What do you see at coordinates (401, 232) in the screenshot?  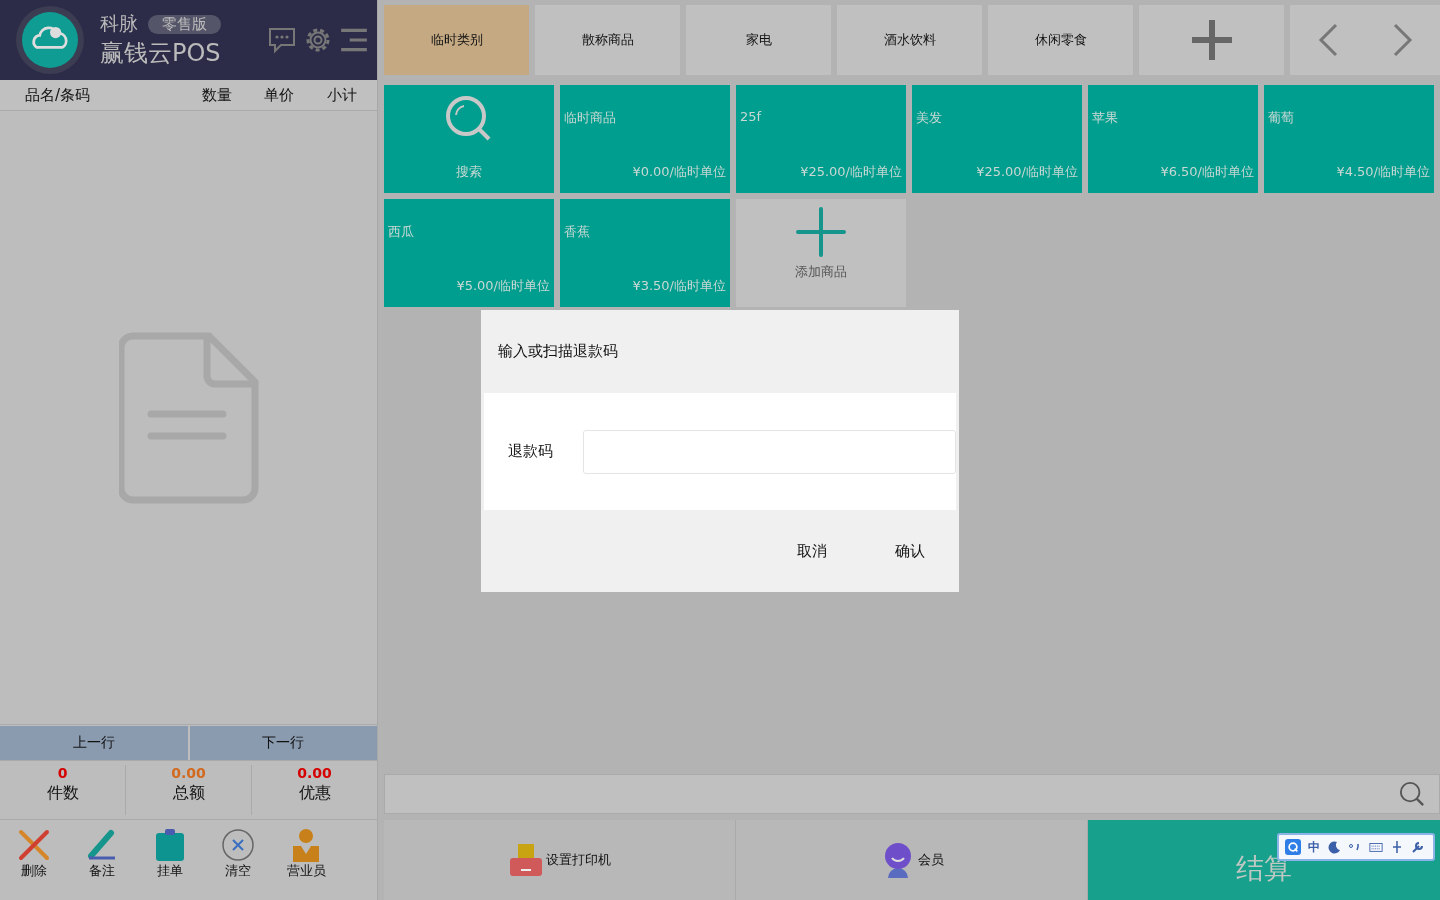 I see `product-name: 西瓜` at bounding box center [401, 232].